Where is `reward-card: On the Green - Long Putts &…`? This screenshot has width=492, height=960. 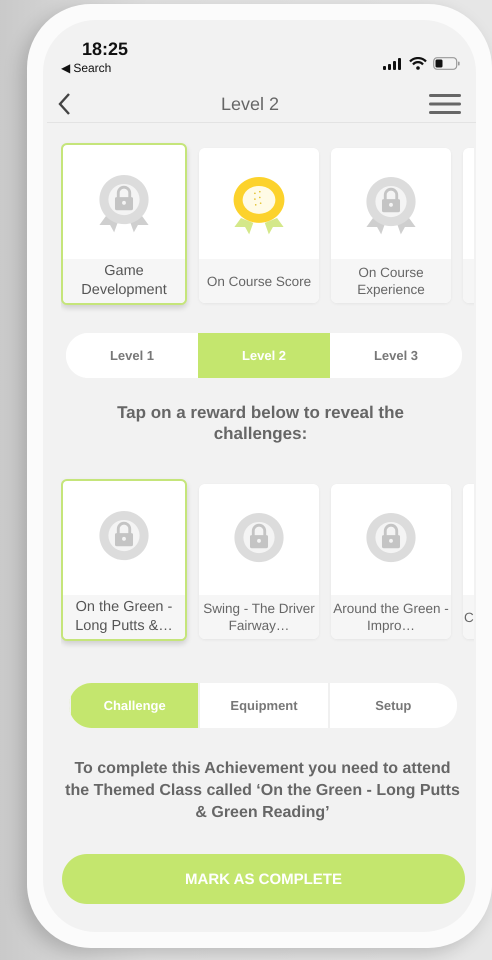 reward-card: On the Green - Long Putts &… is located at coordinates (124, 560).